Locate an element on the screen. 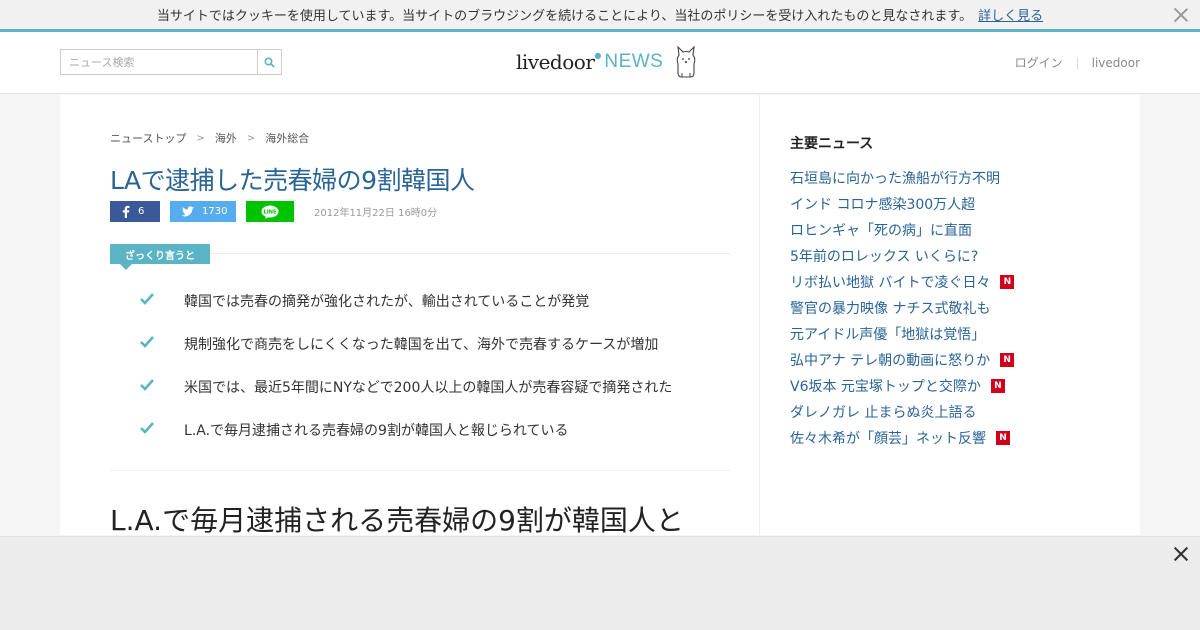  share-bar: 6 1730 LINE 2012年11月22日 16時0分 is located at coordinates (273, 211).